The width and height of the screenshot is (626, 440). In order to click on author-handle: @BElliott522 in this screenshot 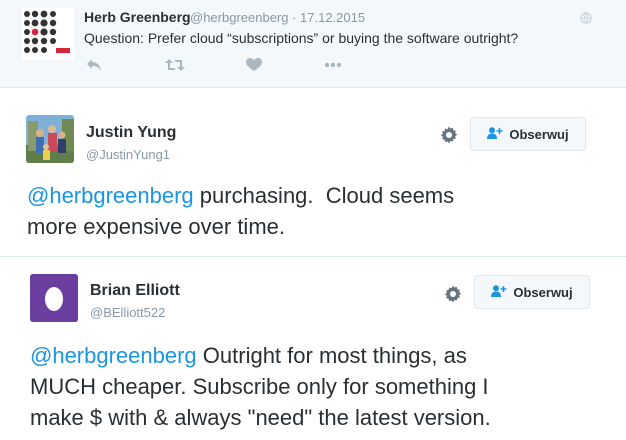, I will do `click(127, 312)`.